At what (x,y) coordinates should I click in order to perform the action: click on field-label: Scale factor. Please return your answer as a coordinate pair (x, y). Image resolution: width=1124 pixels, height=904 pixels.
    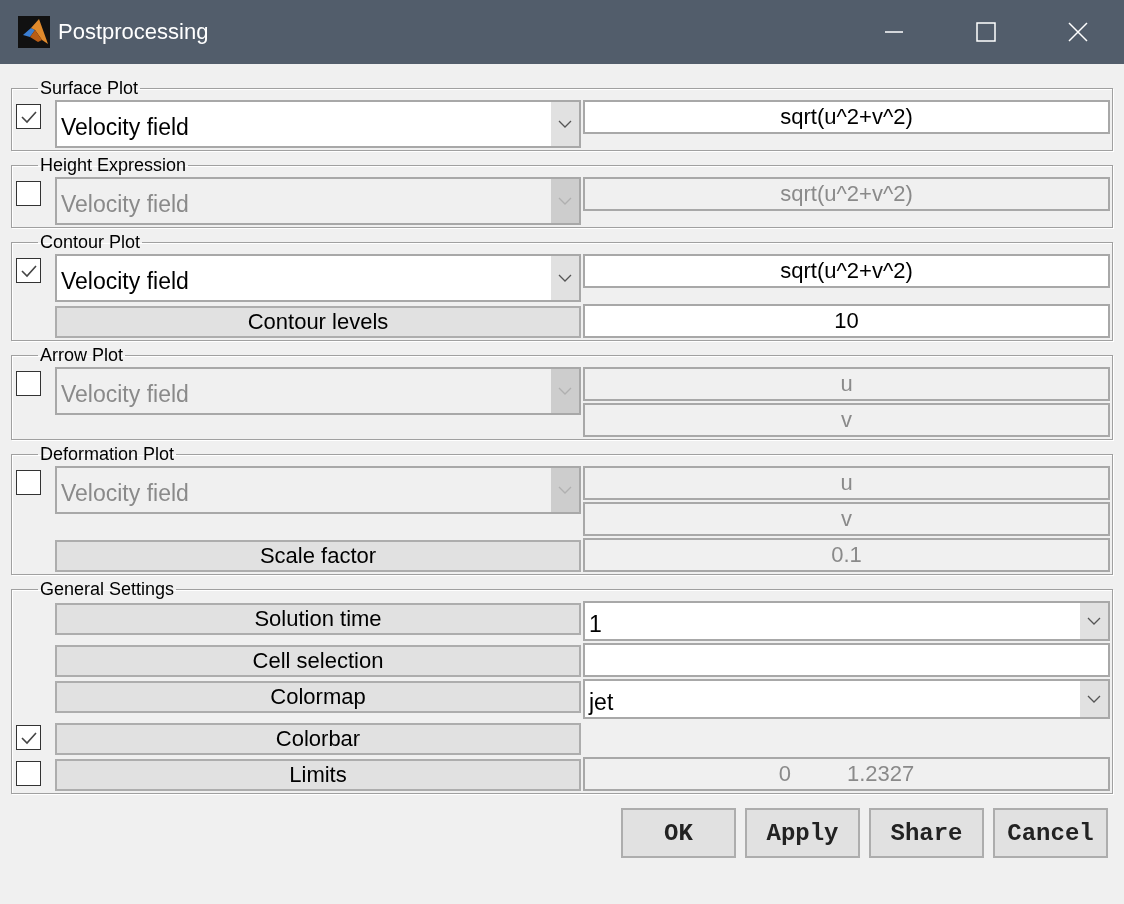
    Looking at the image, I should click on (318, 556).